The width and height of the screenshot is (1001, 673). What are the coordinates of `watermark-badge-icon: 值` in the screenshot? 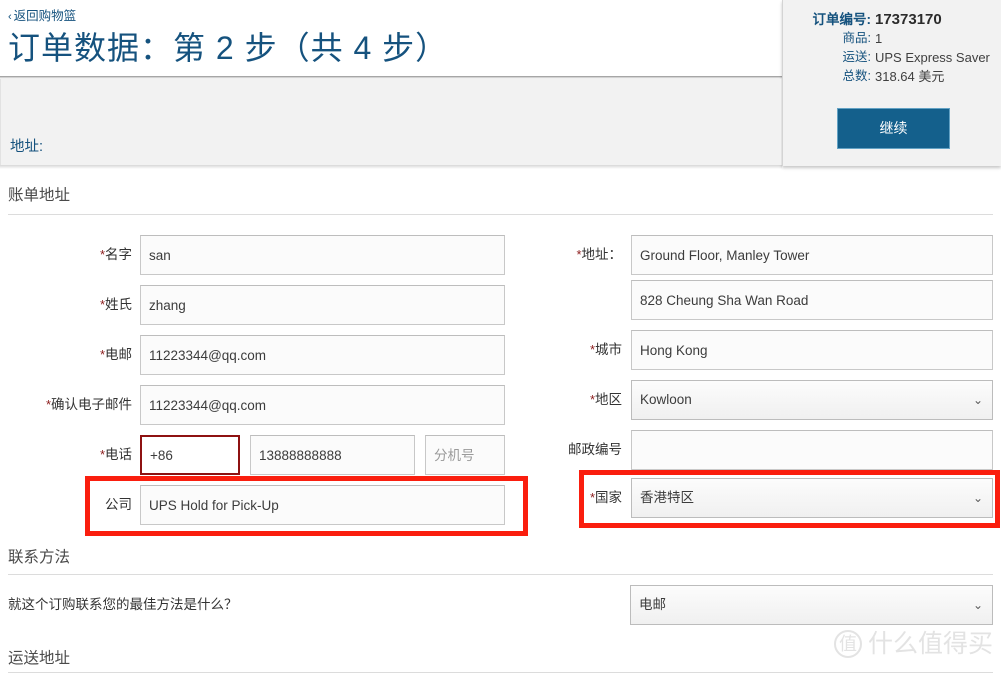 It's located at (847, 644).